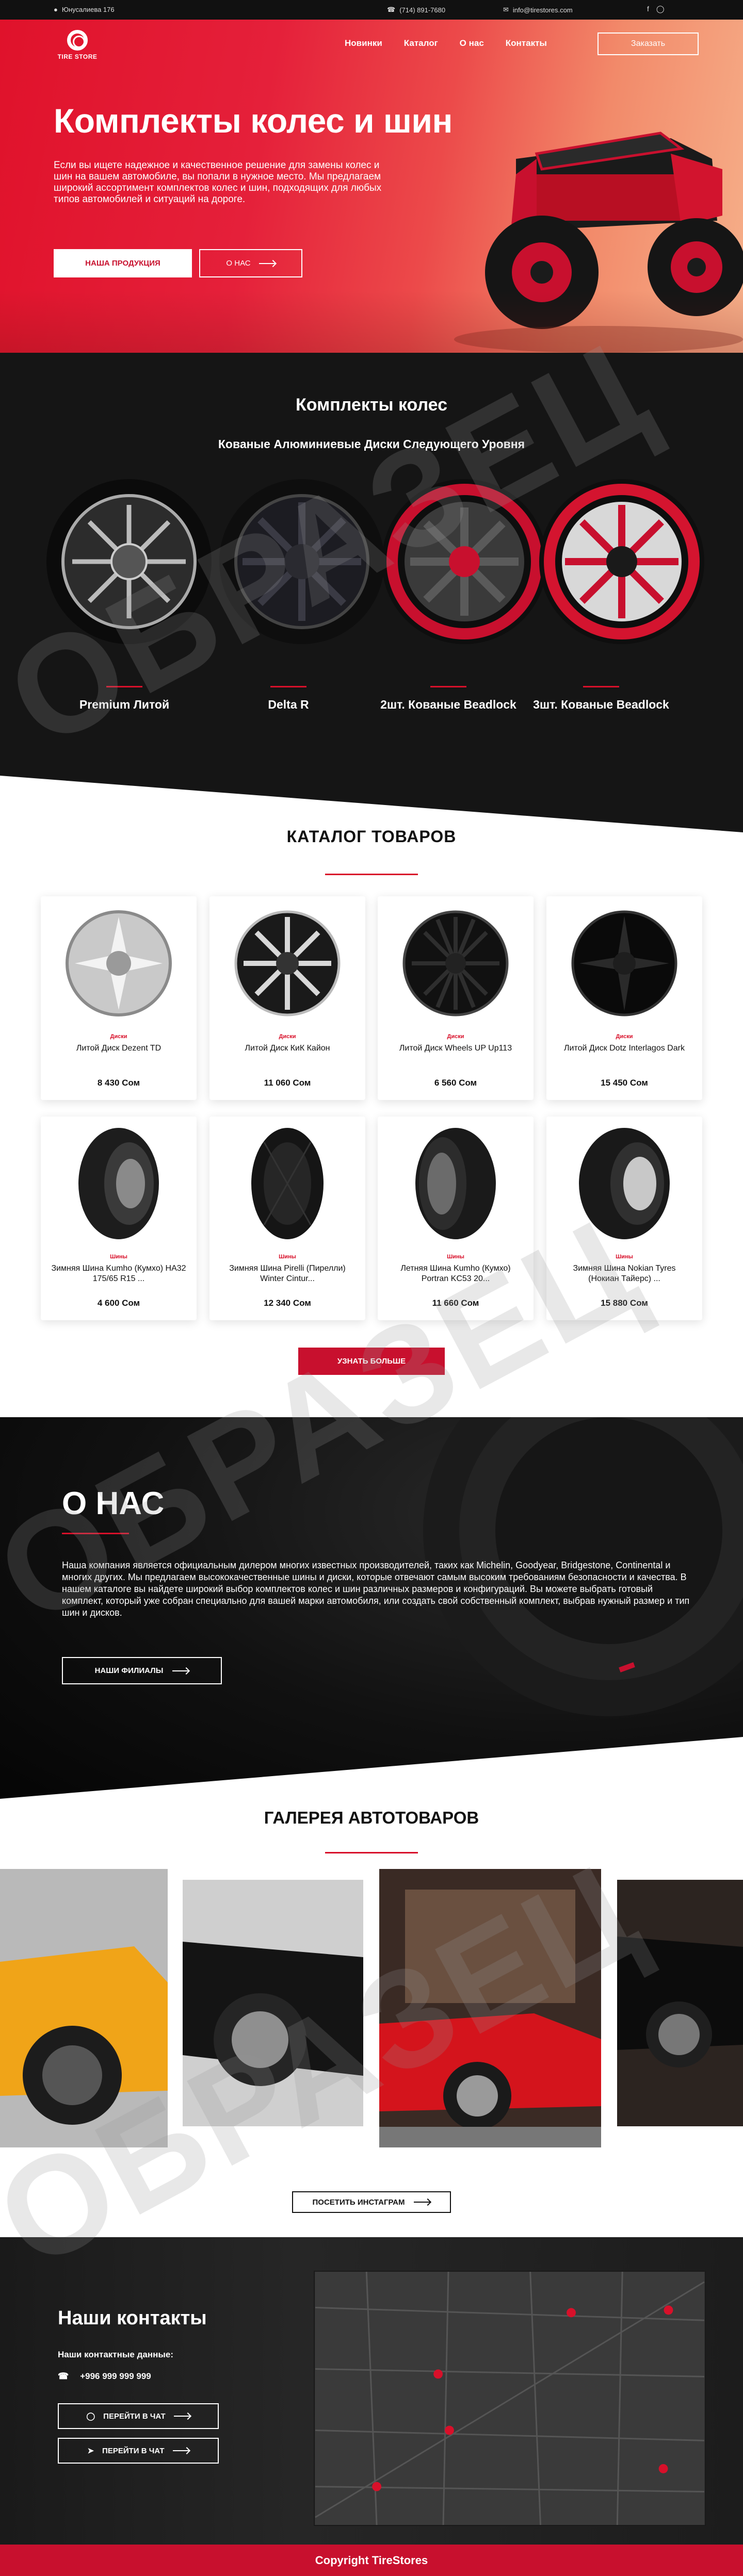 This screenshot has height=2576, width=743. I want to click on telegram-chat-button: ➤ ПЕРЕЙТИ В ЧАТ, so click(139, 2451).